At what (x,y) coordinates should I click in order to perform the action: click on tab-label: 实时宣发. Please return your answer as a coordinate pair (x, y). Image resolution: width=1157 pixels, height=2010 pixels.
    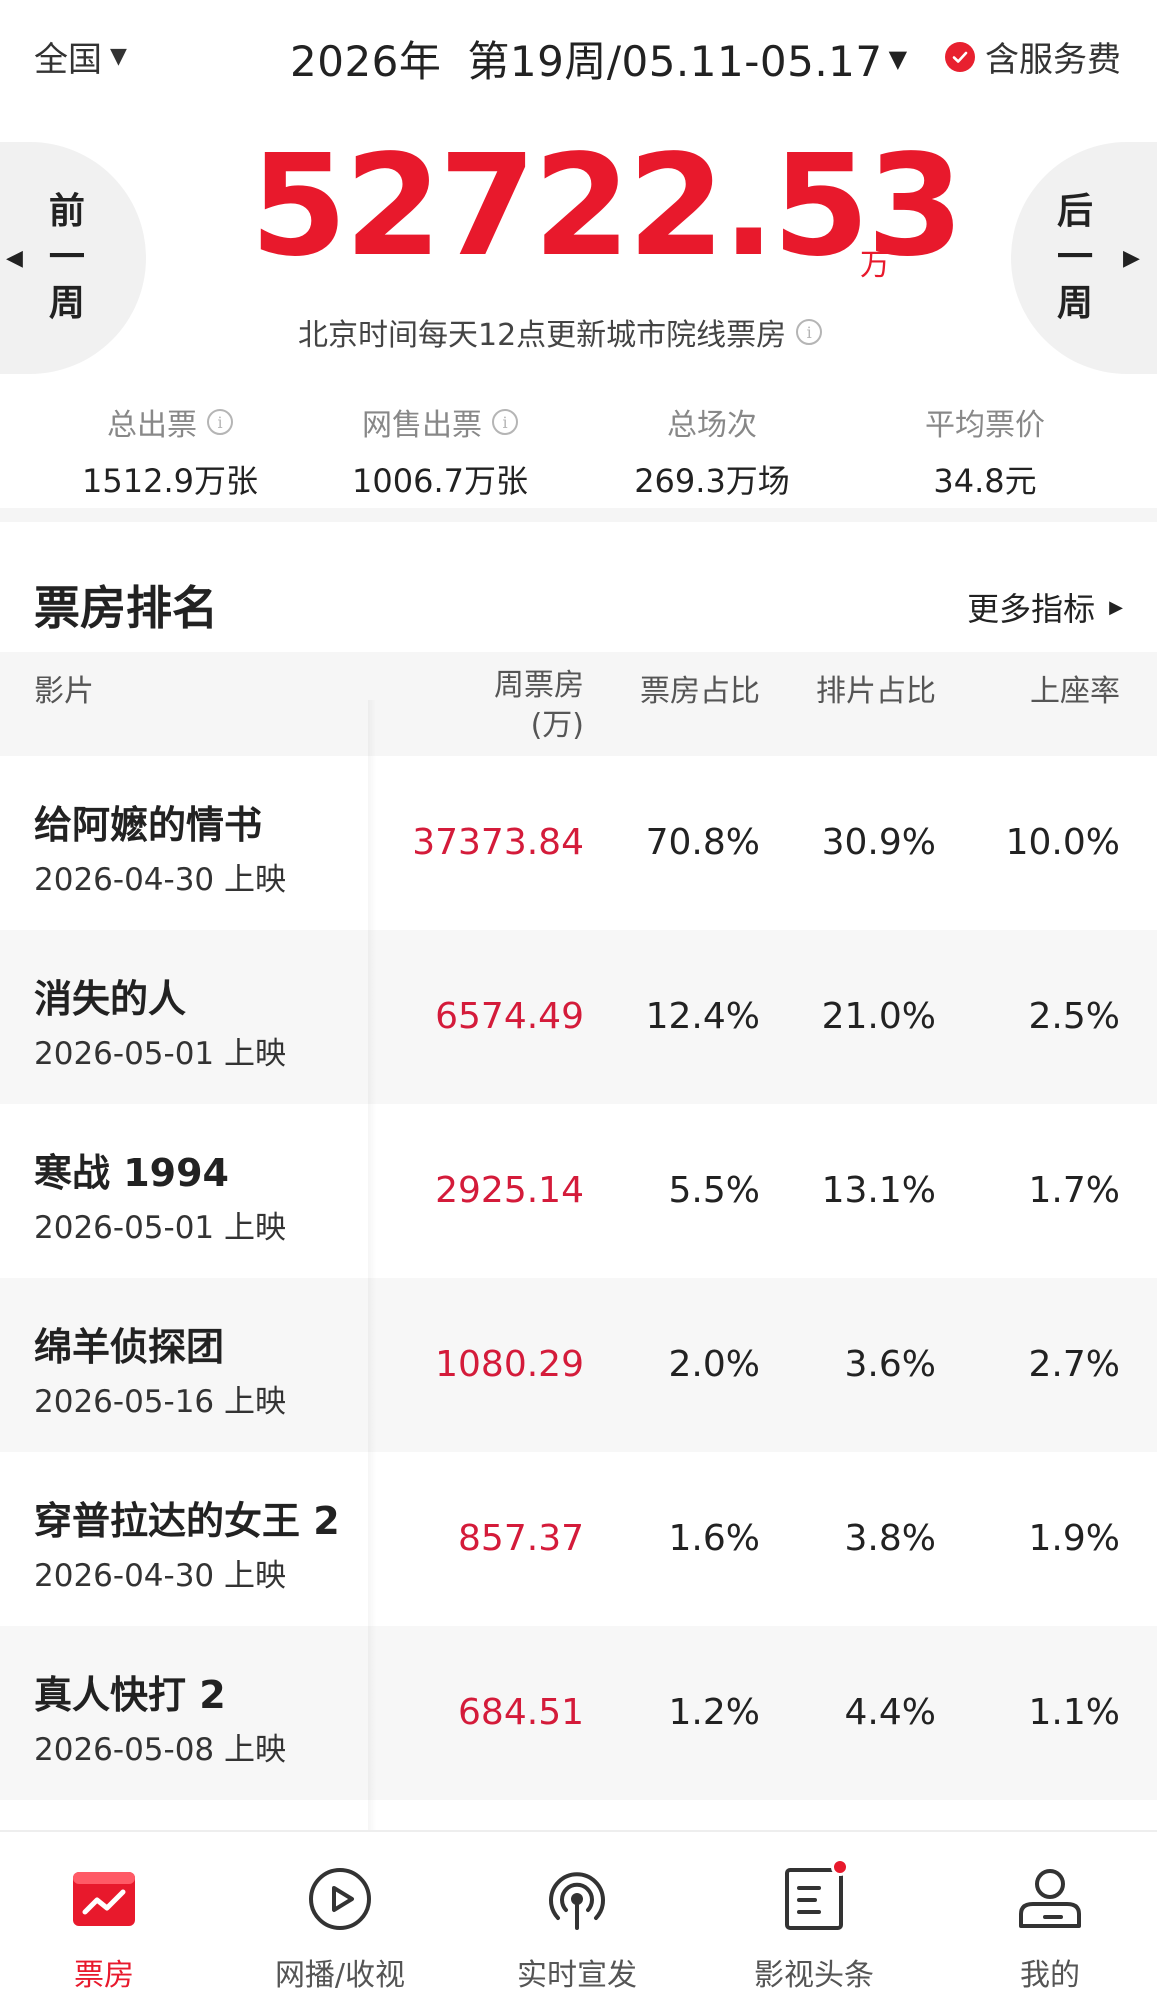
    Looking at the image, I should click on (577, 1975).